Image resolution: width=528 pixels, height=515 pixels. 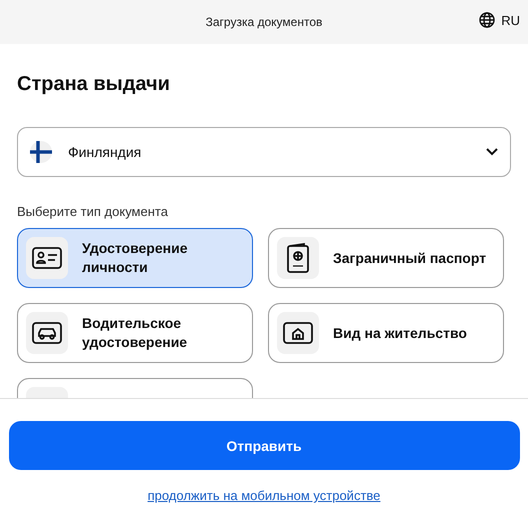 What do you see at coordinates (264, 22) in the screenshot?
I see `page-title: Загрузка документов` at bounding box center [264, 22].